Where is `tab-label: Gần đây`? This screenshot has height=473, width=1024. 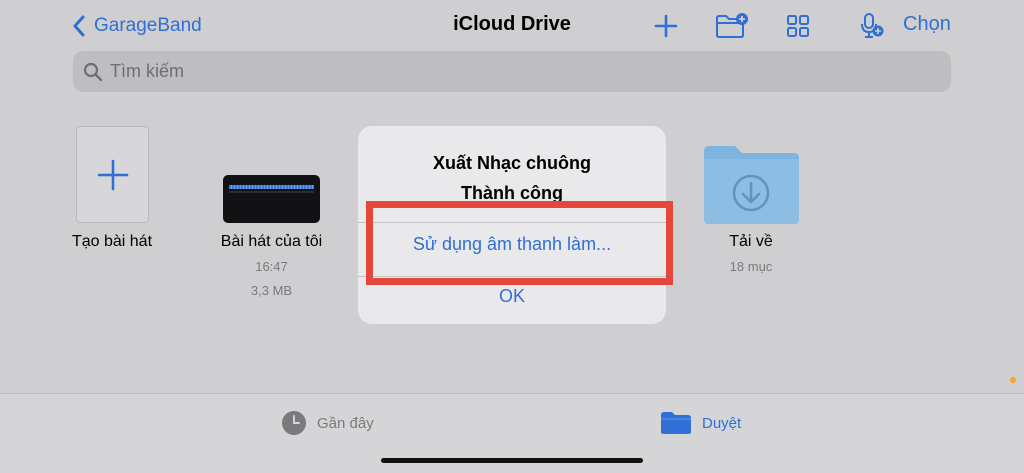 tab-label: Gần đây is located at coordinates (345, 423).